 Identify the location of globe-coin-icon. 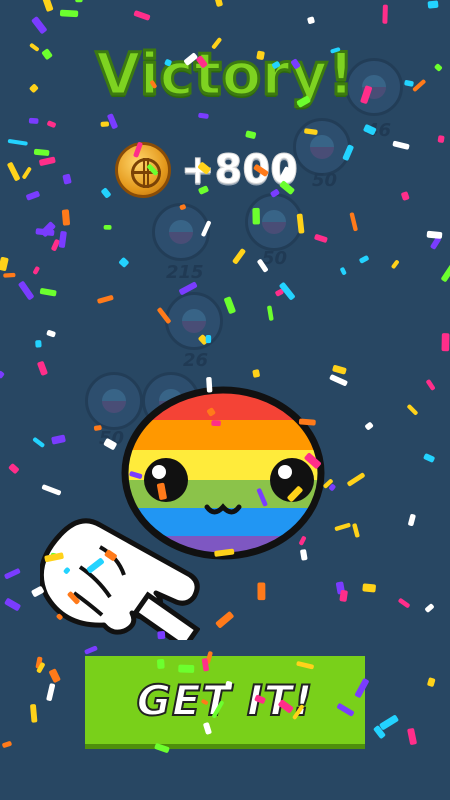
(143, 170).